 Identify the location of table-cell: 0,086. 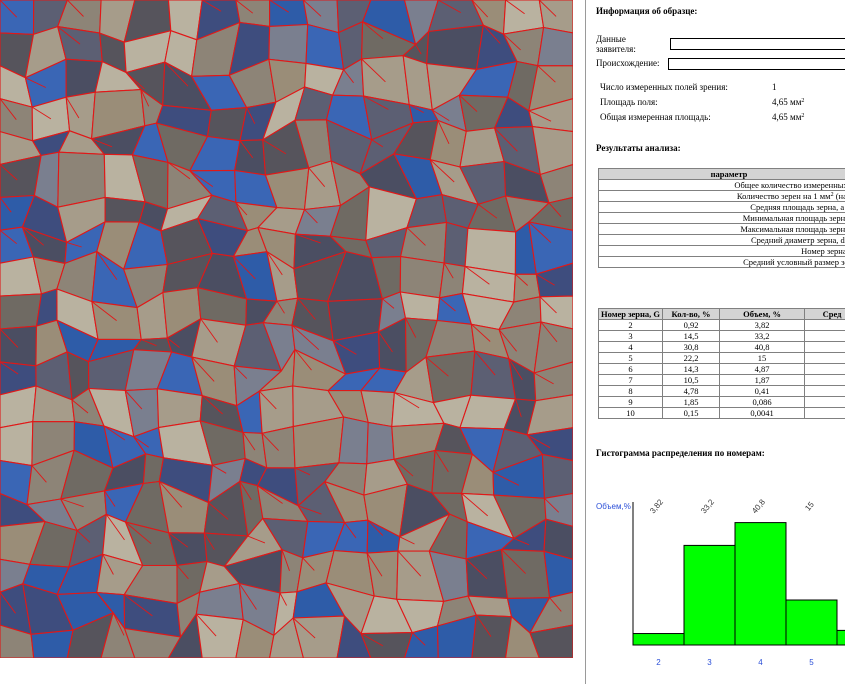
(762, 402).